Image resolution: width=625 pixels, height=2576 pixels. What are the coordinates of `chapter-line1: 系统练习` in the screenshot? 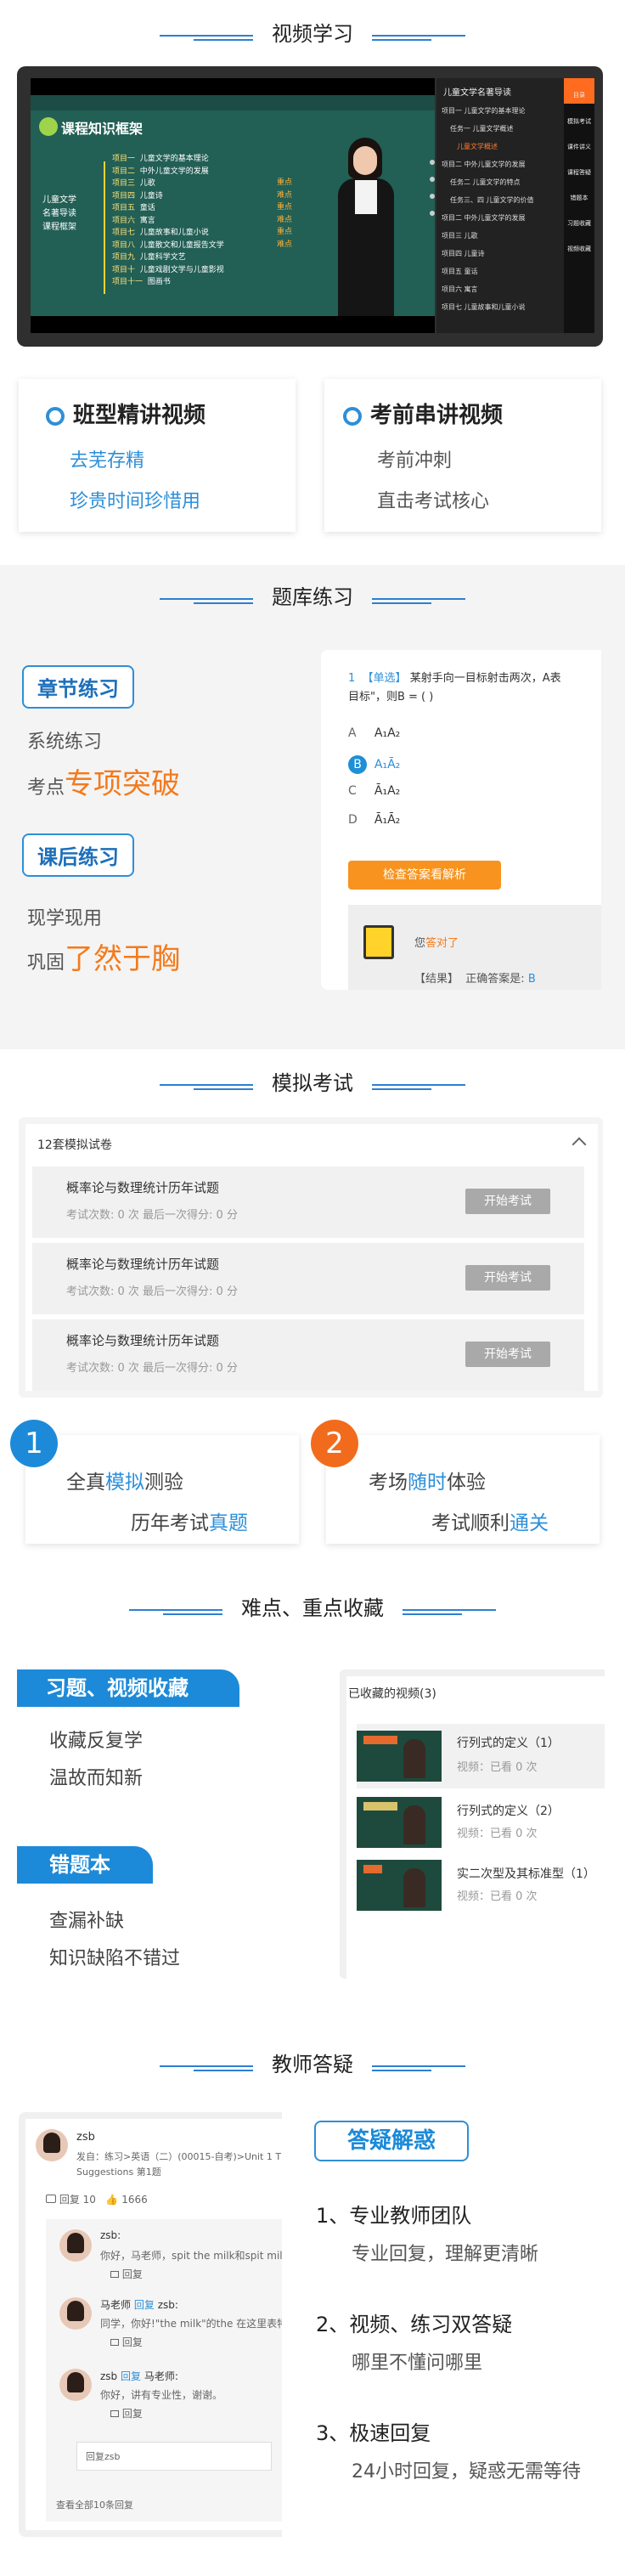 It's located at (65, 742).